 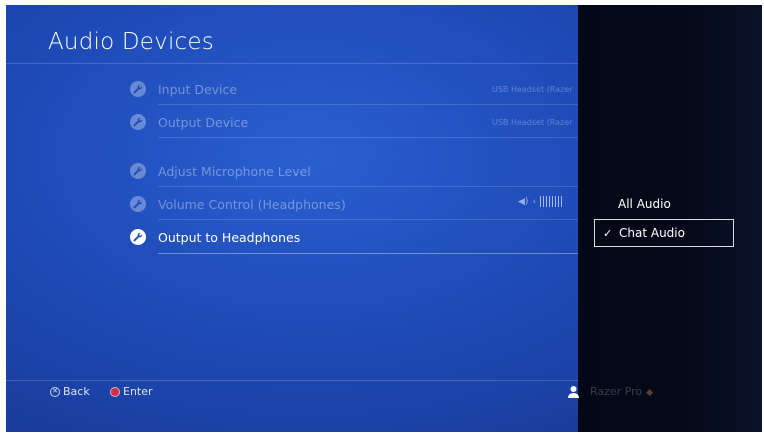 I want to click on volume-indicator: ◀) ‹, so click(x=541, y=201).